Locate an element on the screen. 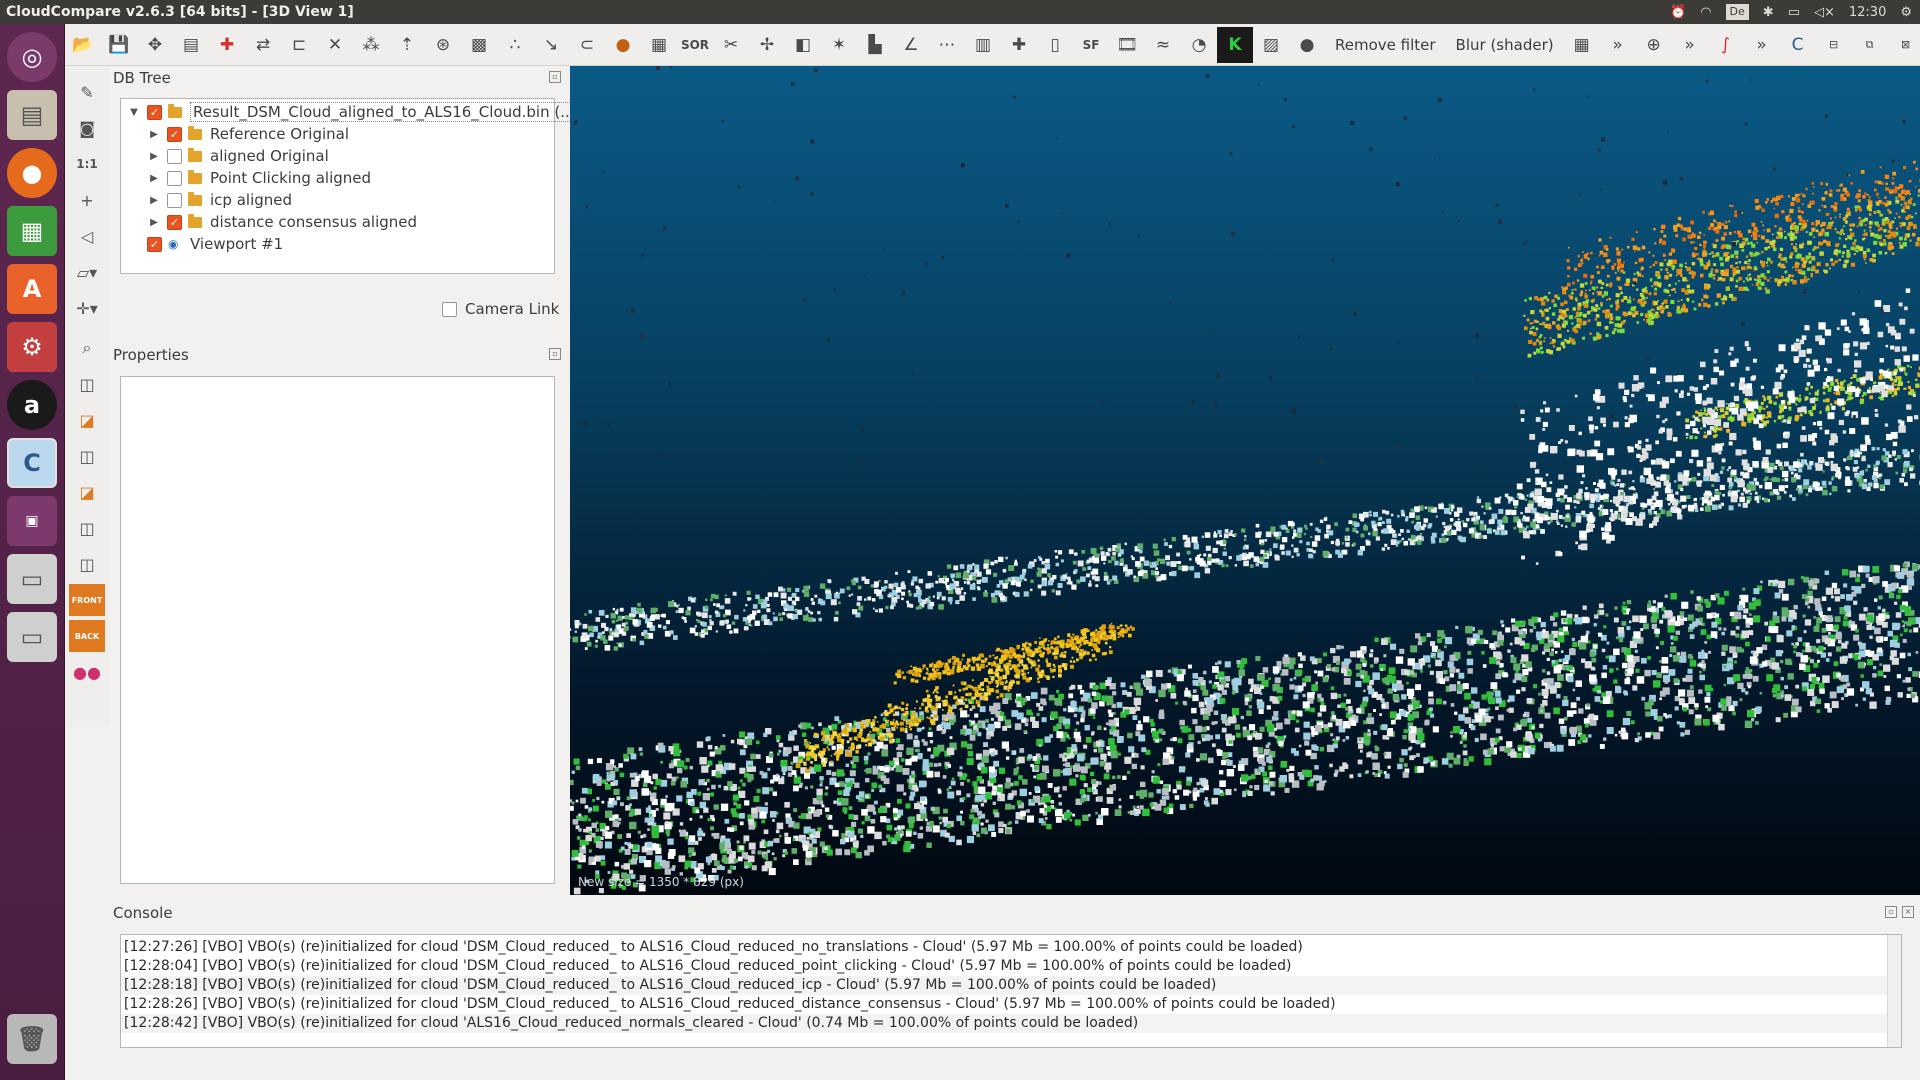 The image size is (1920, 1080). sphere-icon: ● is located at coordinates (1307, 45).